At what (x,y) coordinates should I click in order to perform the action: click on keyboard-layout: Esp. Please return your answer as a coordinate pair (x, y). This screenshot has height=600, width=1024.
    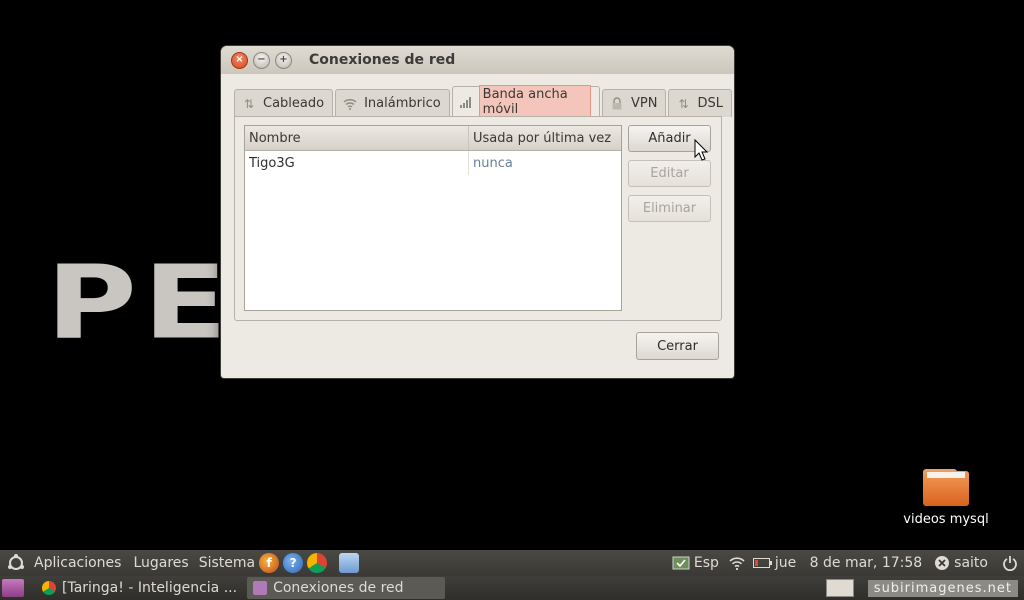
    Looking at the image, I should click on (706, 563).